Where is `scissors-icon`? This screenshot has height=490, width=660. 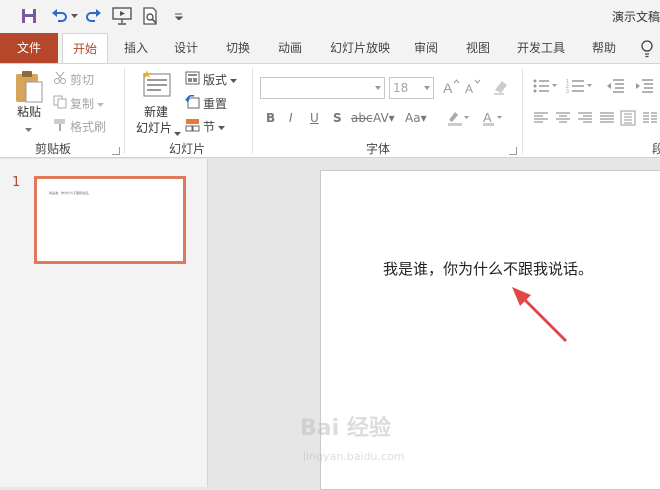 scissors-icon is located at coordinates (60, 79).